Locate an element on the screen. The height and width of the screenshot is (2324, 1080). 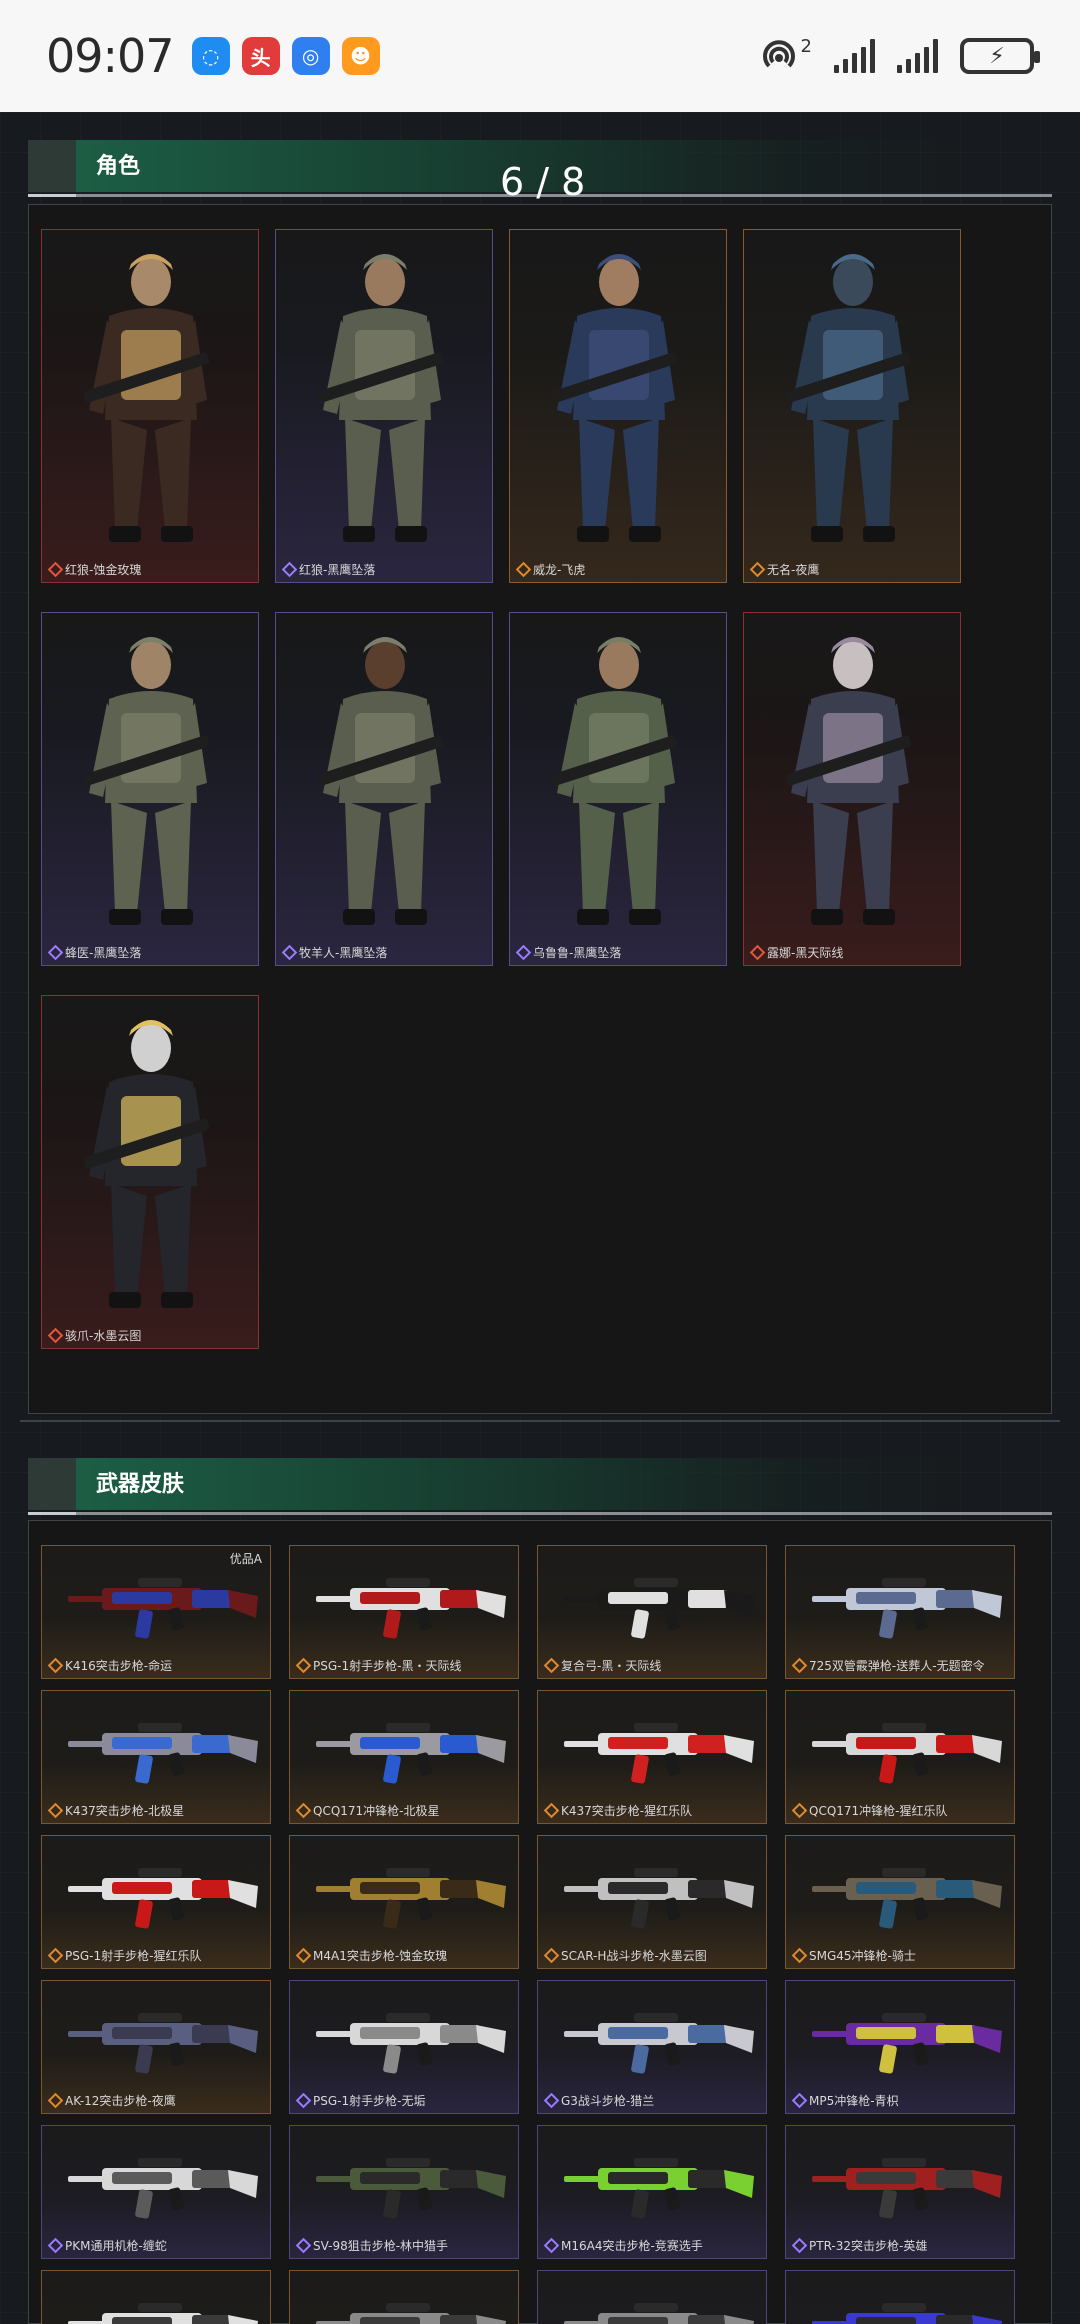
weapon-skin-name: PSG-1射手步枪-黑・天际线 is located at coordinates (387, 1666).